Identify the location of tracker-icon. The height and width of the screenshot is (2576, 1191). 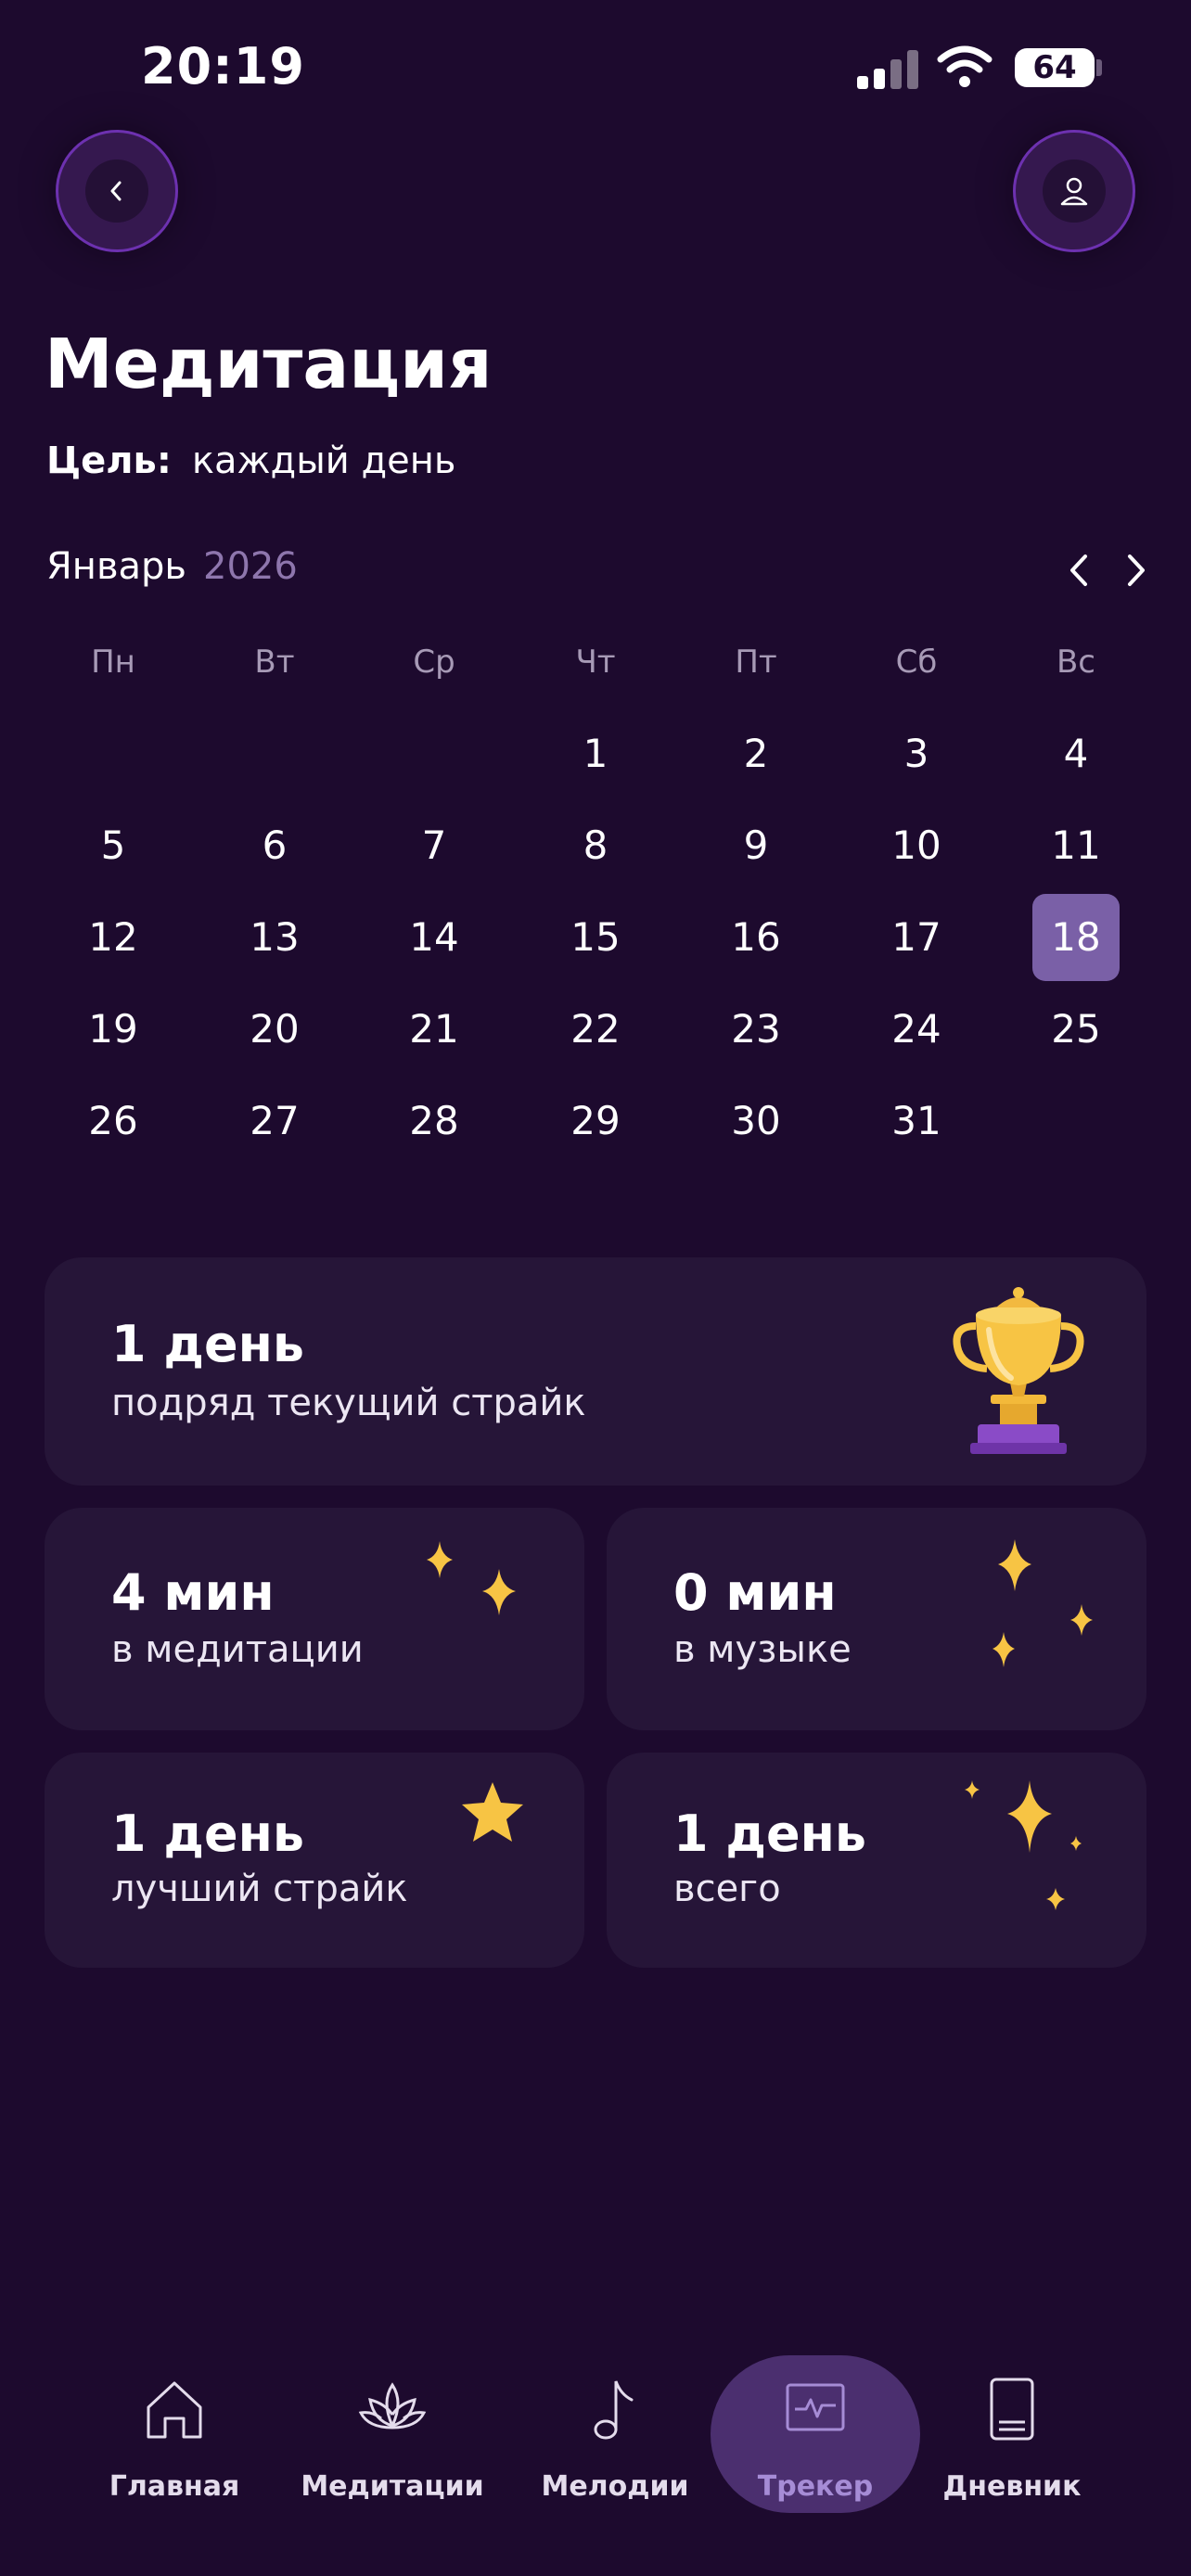
(816, 2407).